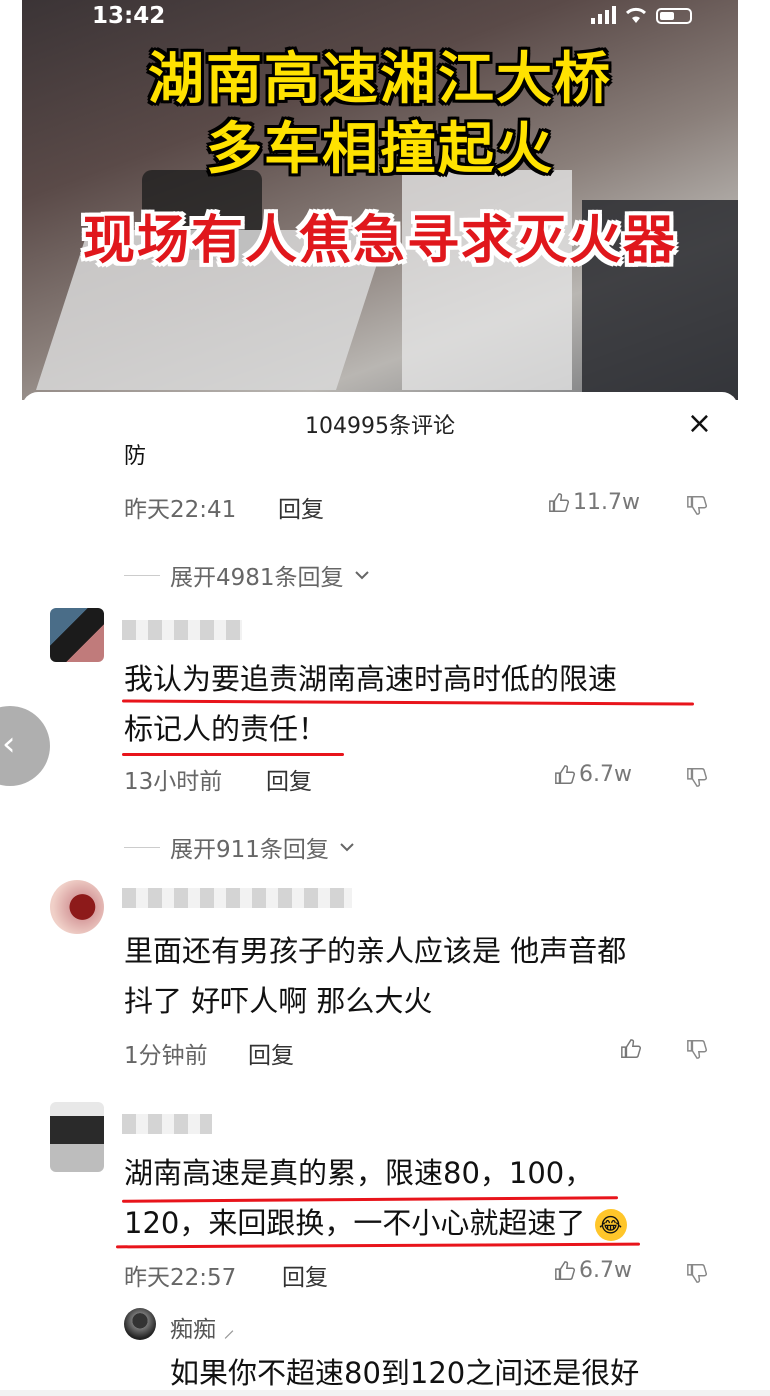 The image size is (770, 1396). What do you see at coordinates (636, 15) in the screenshot?
I see `wifi-icon` at bounding box center [636, 15].